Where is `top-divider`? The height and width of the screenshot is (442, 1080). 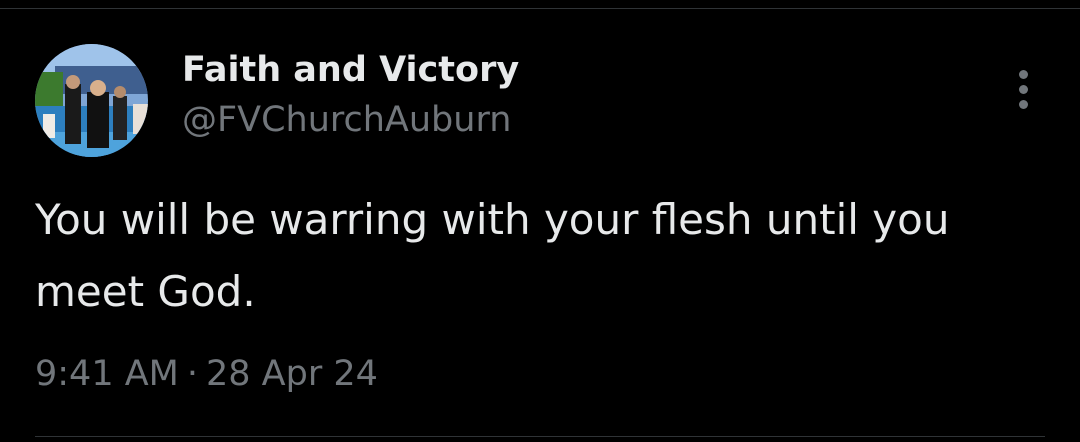
top-divider is located at coordinates (540, 8).